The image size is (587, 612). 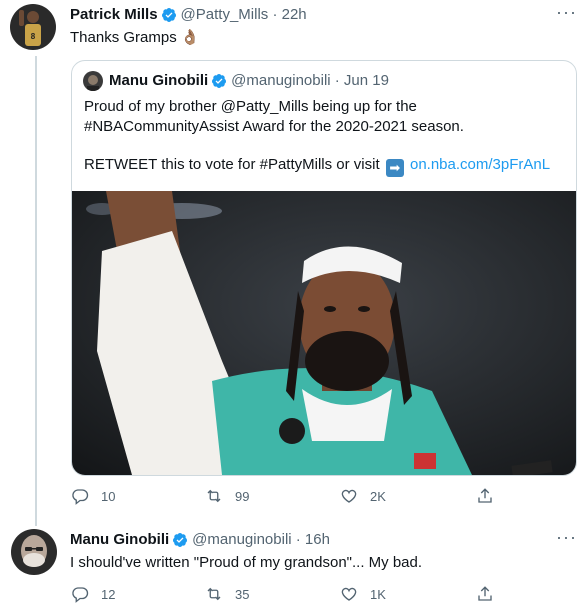 What do you see at coordinates (123, 37) in the screenshot?
I see `tweet1-text-content: Thanks Gramps` at bounding box center [123, 37].